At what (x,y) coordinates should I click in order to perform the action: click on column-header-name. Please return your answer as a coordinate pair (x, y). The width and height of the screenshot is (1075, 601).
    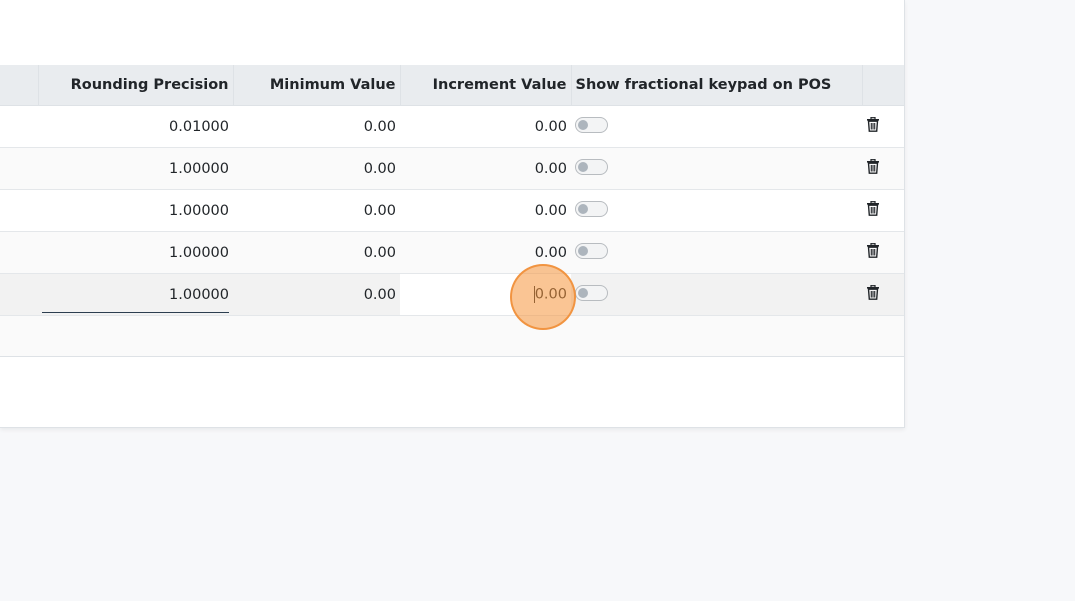
    Looking at the image, I should click on (19, 85).